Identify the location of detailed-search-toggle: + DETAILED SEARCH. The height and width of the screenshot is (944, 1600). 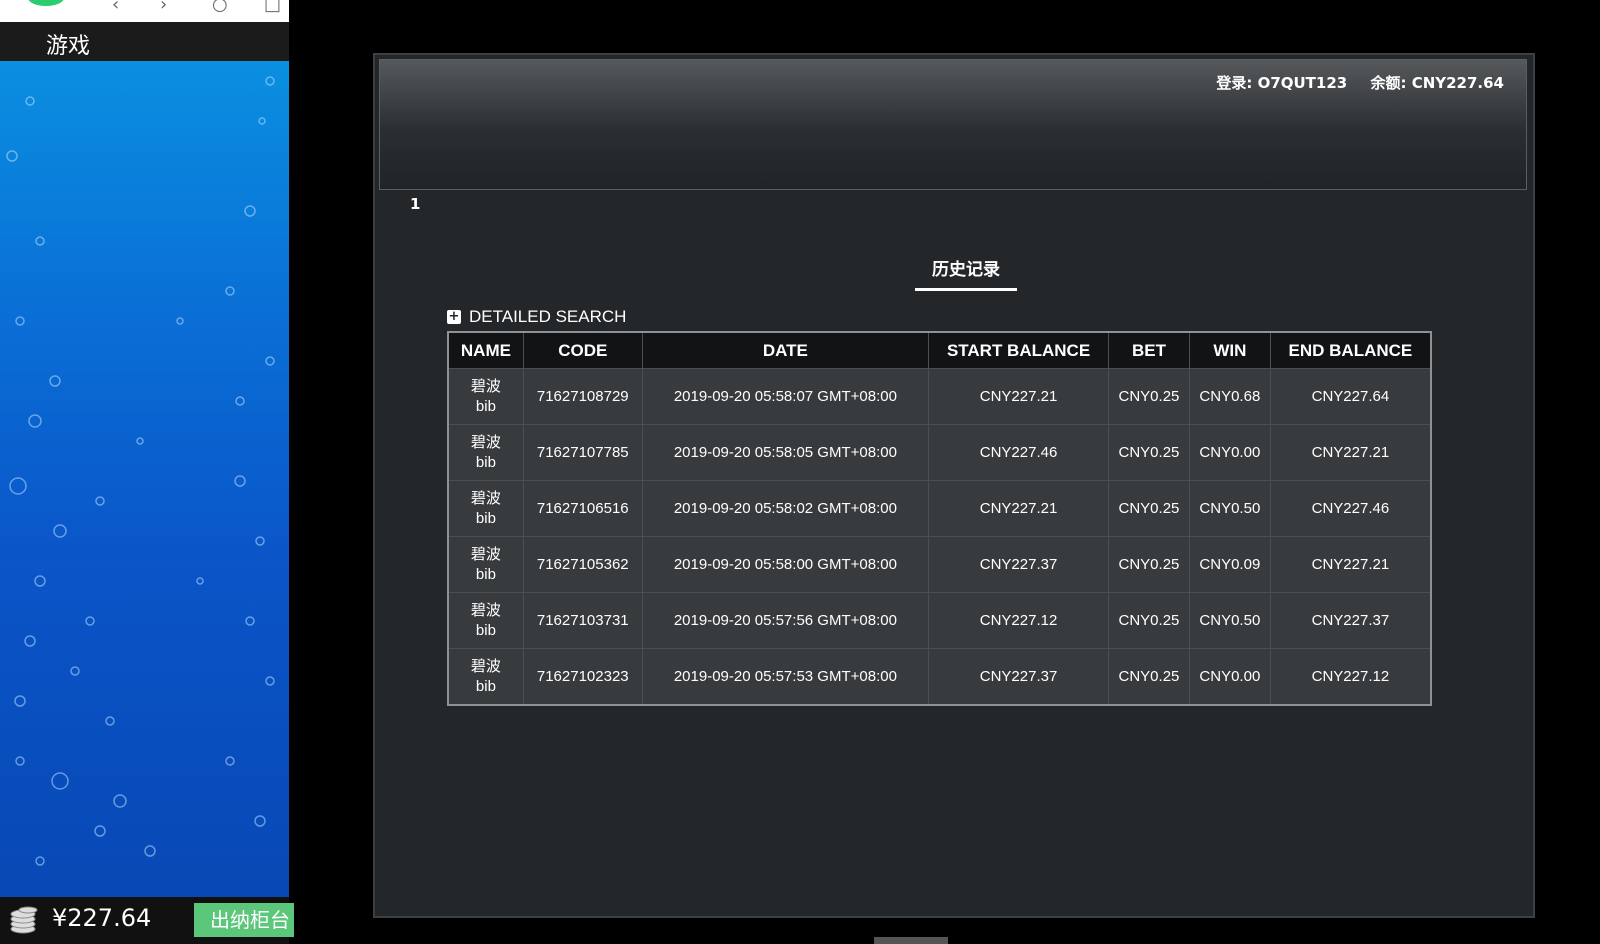
(536, 317).